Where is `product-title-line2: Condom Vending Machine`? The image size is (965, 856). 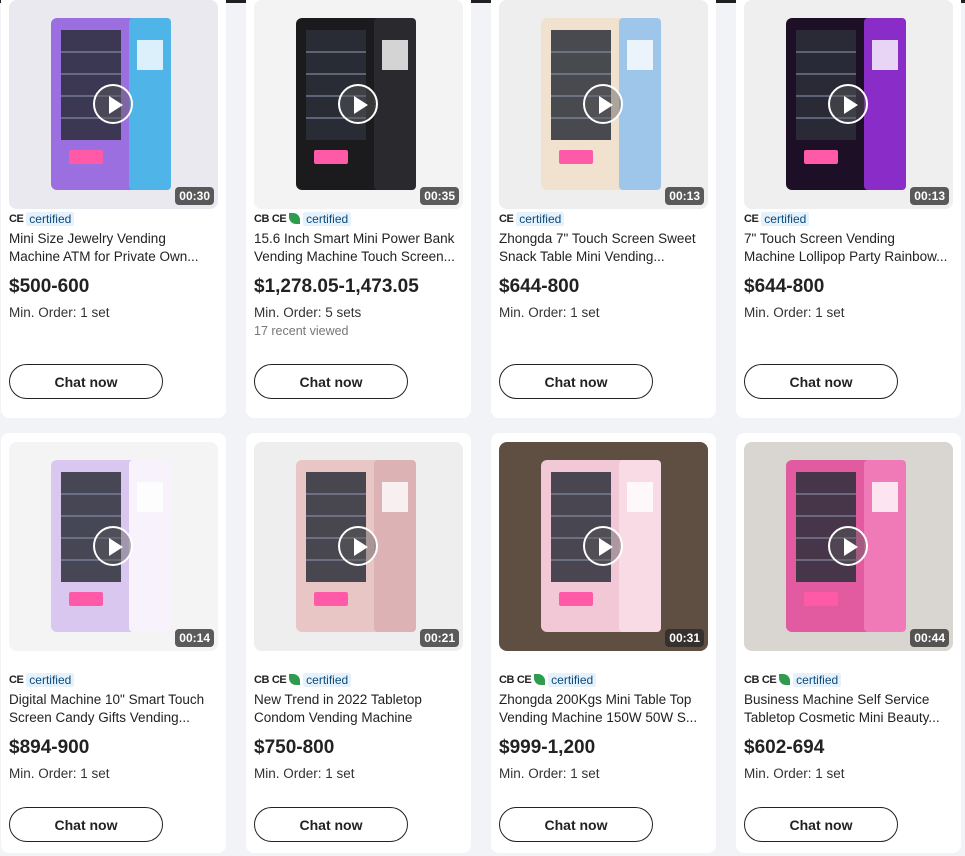 product-title-line2: Condom Vending Machine is located at coordinates (357, 718).